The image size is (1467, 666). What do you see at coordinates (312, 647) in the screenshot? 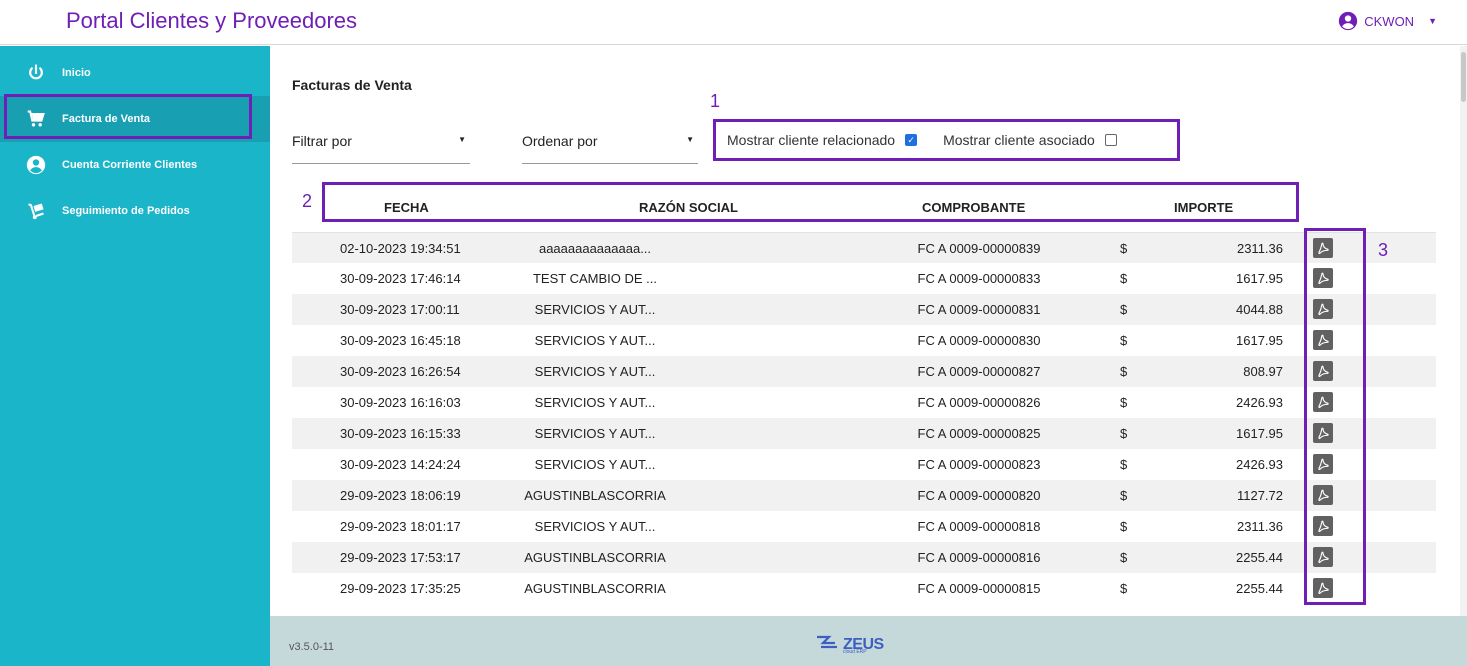
I see `version-label: v3.5.0-11` at bounding box center [312, 647].